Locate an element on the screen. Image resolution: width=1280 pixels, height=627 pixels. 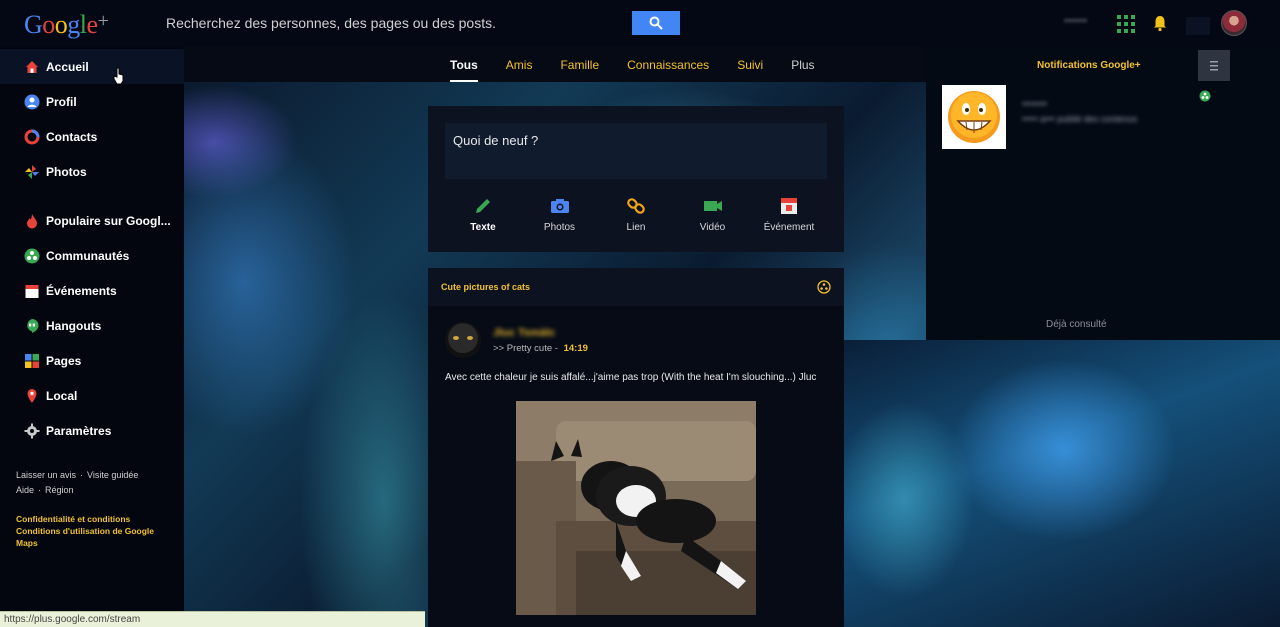
event-icon is located at coordinates (789, 206).